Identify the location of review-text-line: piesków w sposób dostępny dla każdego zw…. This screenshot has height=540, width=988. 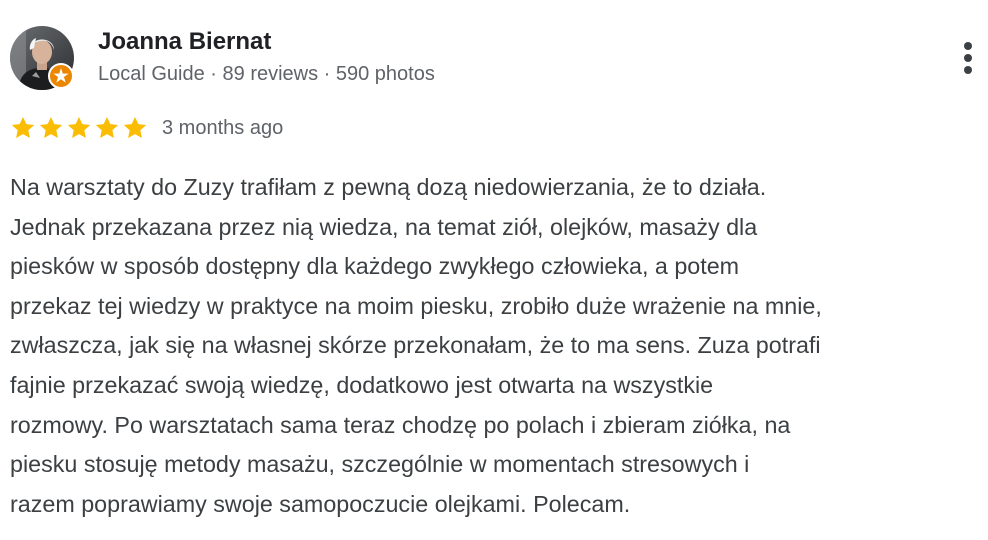
(375, 266).